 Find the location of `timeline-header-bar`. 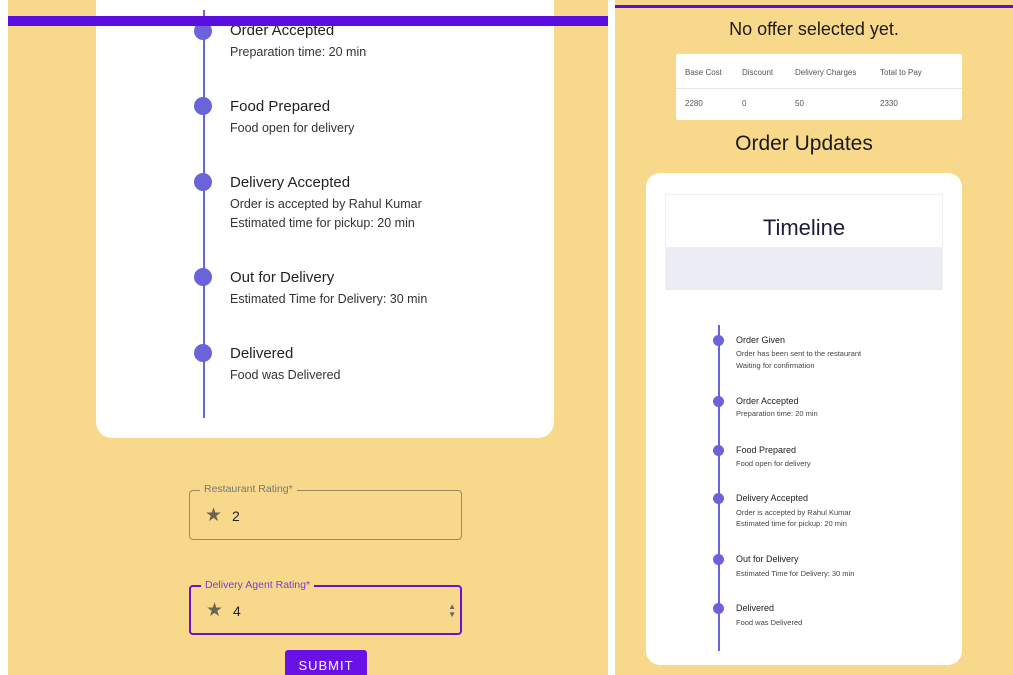

timeline-header-bar is located at coordinates (804, 268).